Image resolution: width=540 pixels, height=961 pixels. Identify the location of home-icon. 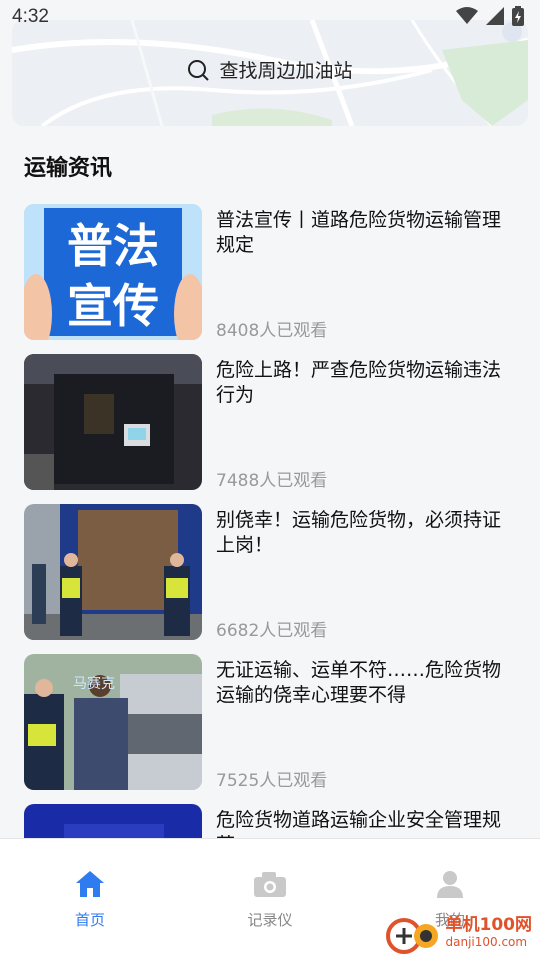
(90, 884).